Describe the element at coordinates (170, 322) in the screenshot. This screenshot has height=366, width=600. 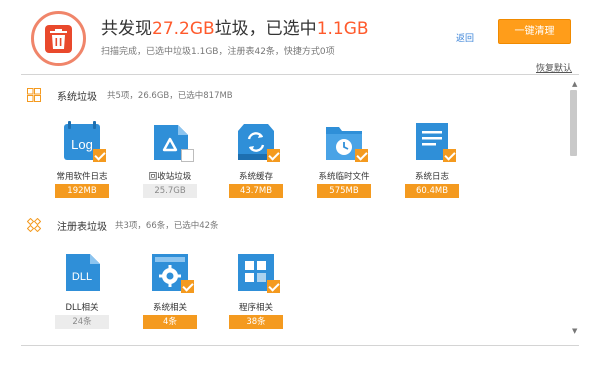
I see `size-badge: 4条` at that location.